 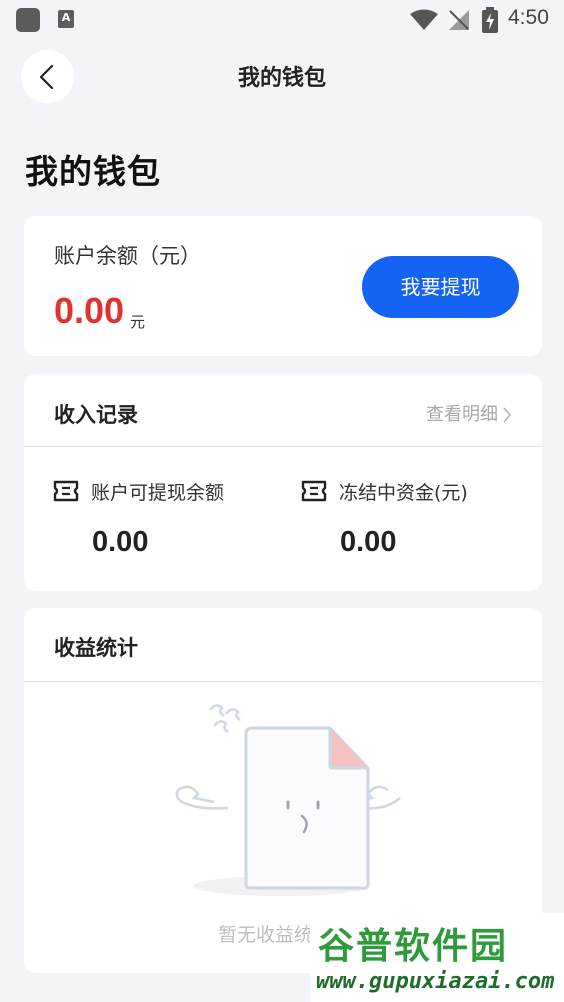 I want to click on balance-unit: 元, so click(x=138, y=322).